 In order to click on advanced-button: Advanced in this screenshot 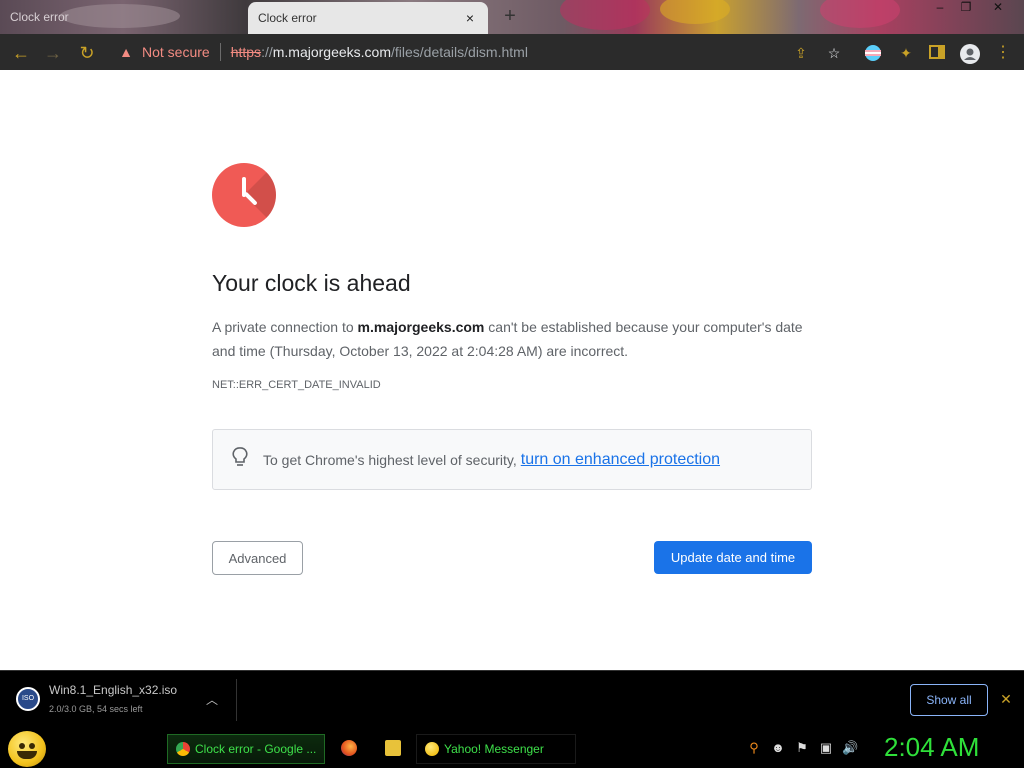, I will do `click(257, 558)`.